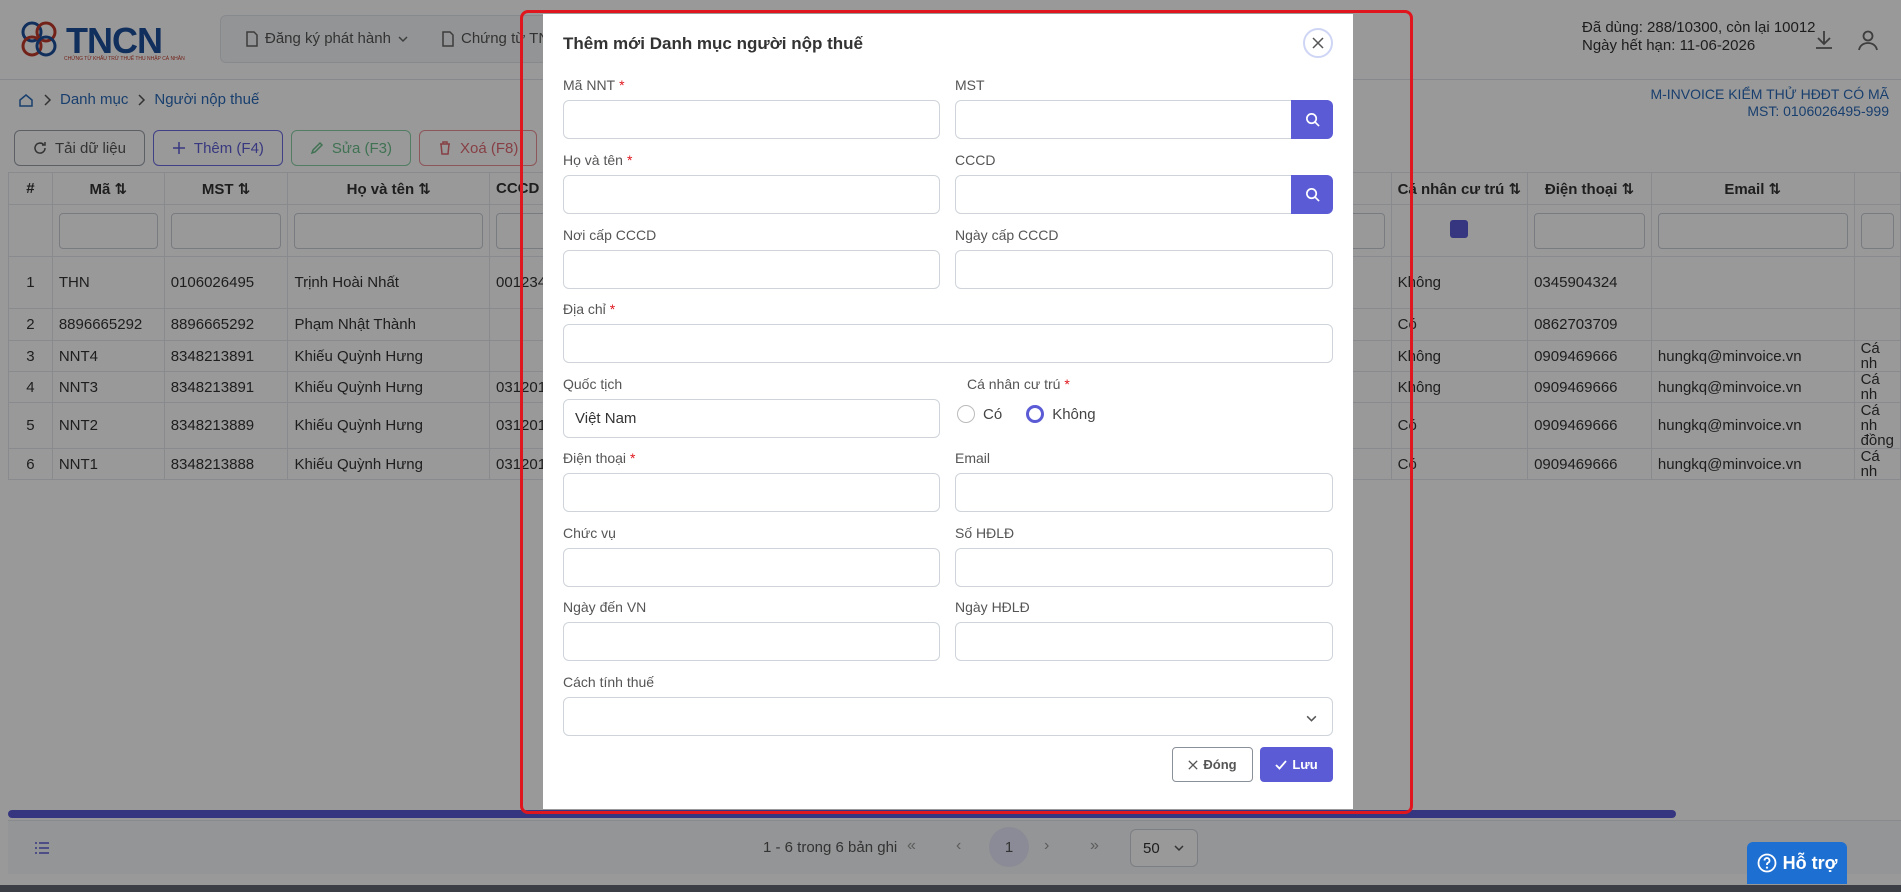 The height and width of the screenshot is (892, 1901). What do you see at coordinates (1220, 764) in the screenshot?
I see `close-button-label: Đóng` at bounding box center [1220, 764].